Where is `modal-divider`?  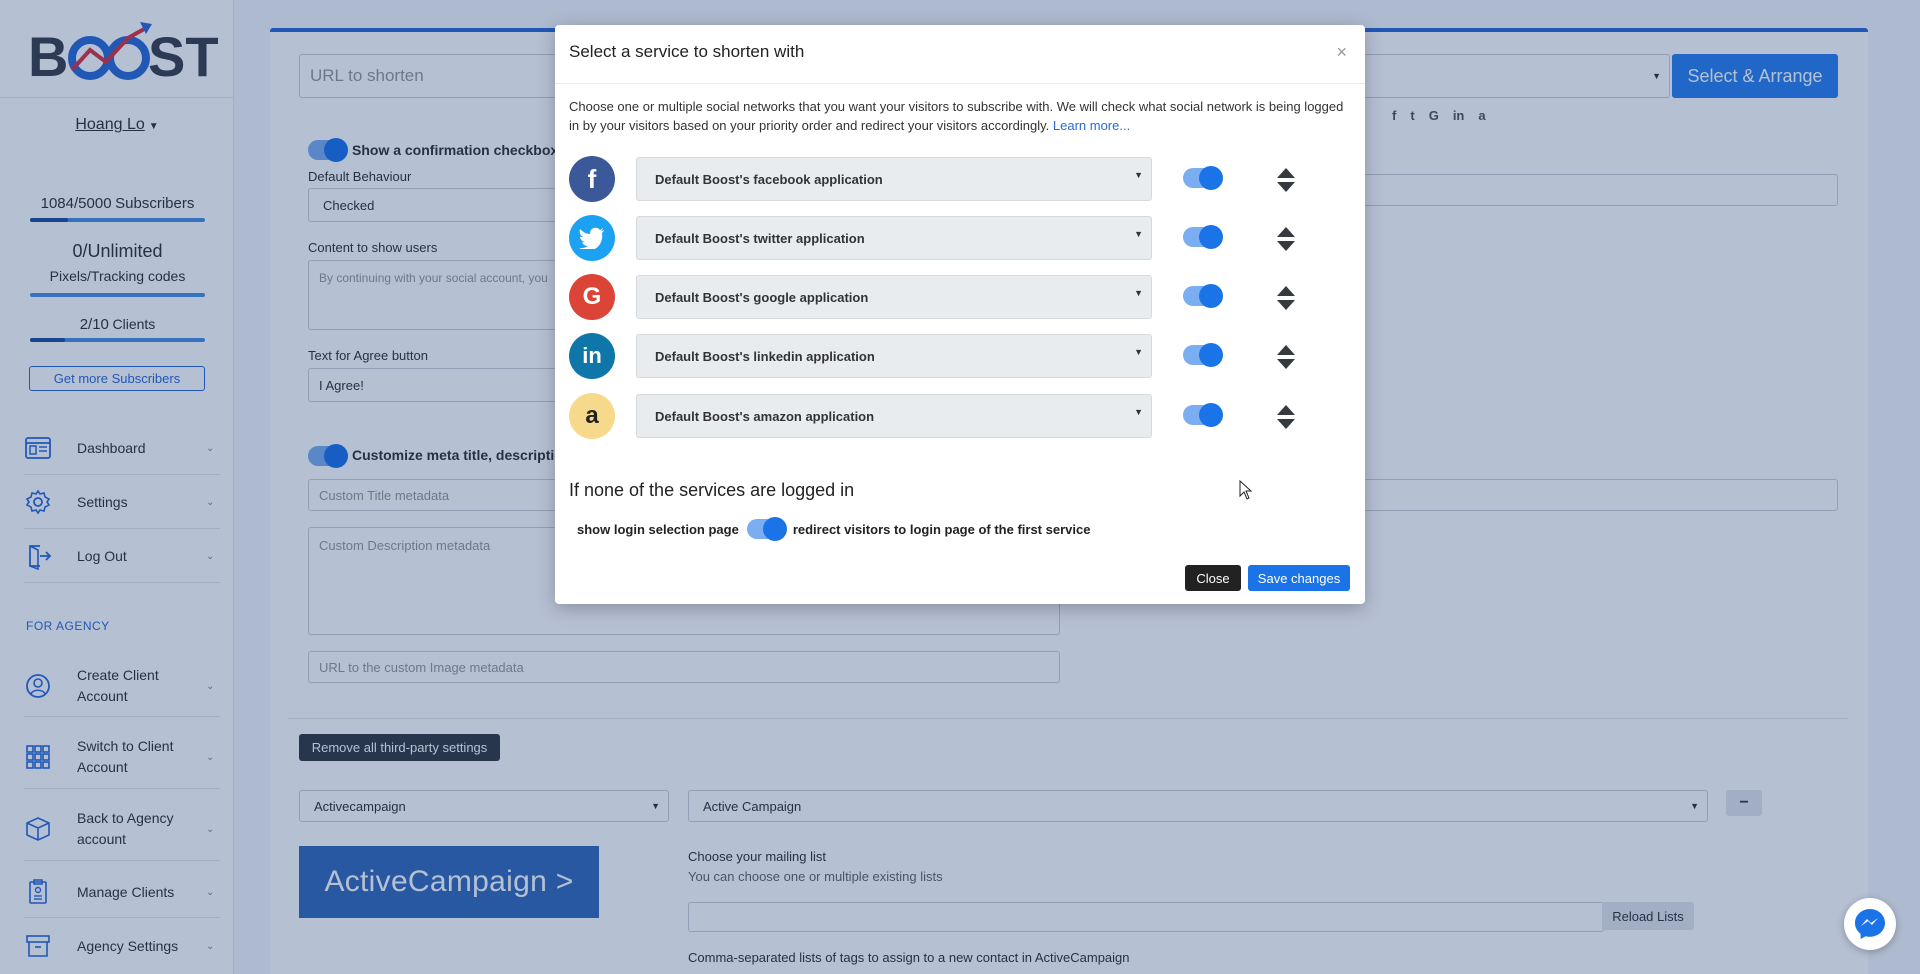
modal-divider is located at coordinates (960, 83).